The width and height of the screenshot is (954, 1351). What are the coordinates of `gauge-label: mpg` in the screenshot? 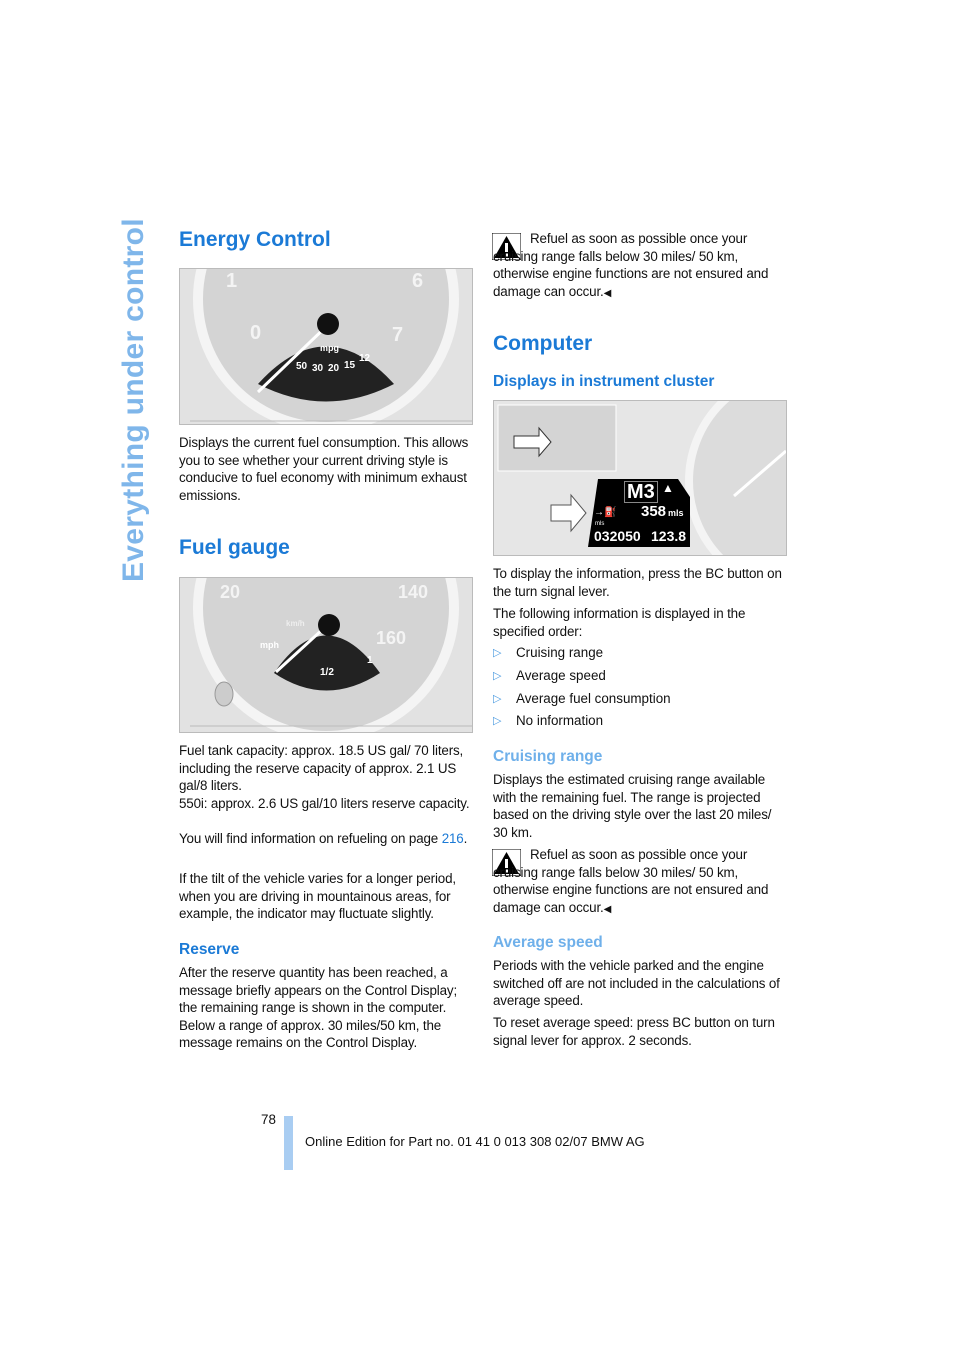 It's located at (329, 348).